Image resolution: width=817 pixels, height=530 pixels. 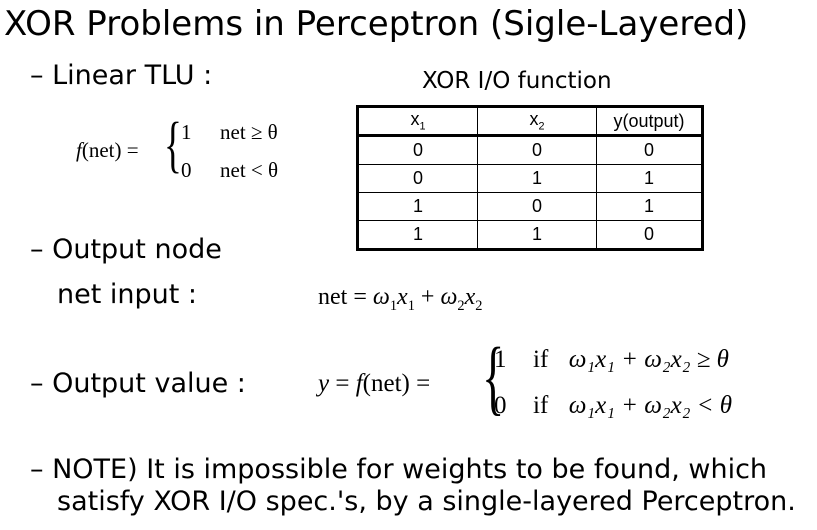 I want to click on tlu-case2: 0 net < θ, so click(x=230, y=170).